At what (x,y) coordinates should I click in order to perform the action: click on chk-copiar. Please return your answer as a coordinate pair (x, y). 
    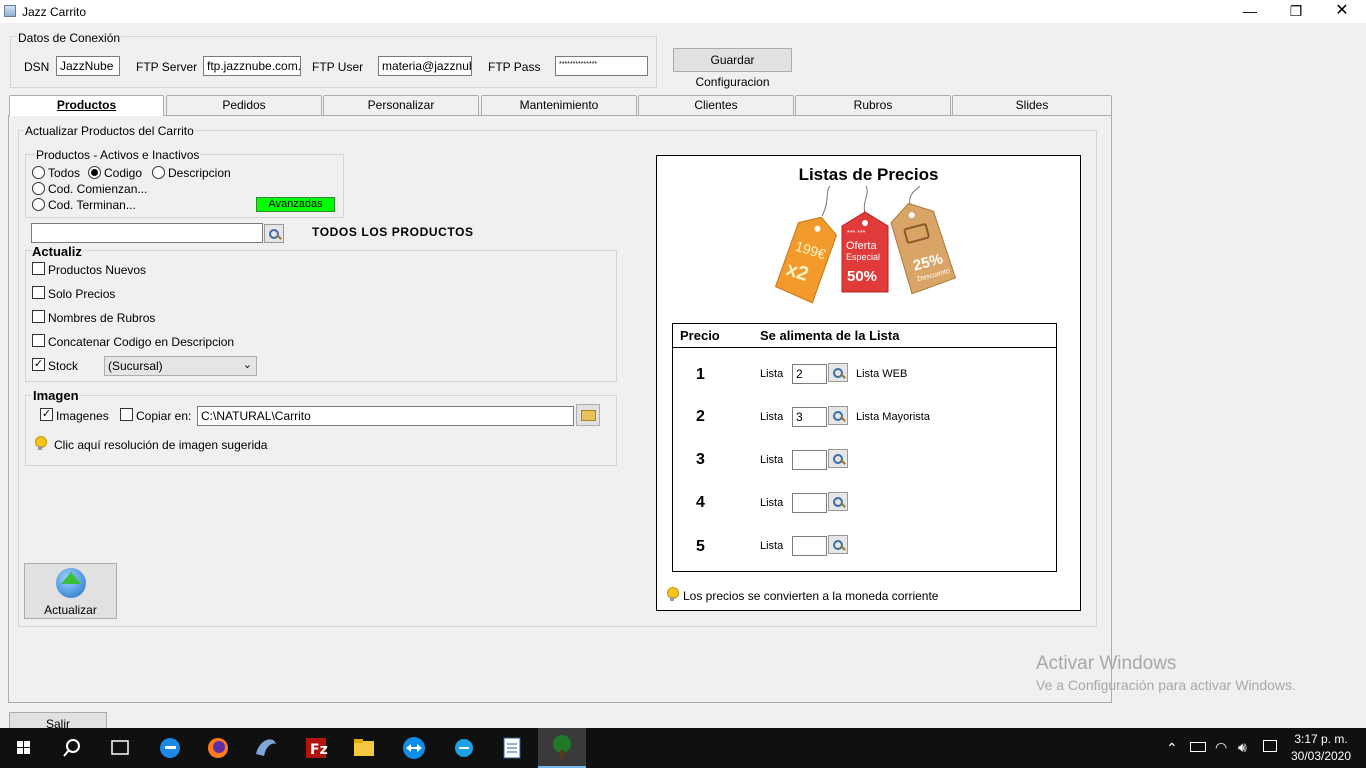
    Looking at the image, I should click on (126, 414).